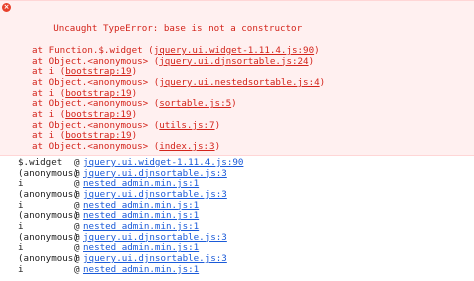  Describe the element at coordinates (234, 50) in the screenshot. I see `frame-source-link: jquery.ui.widget-1.11.4.js:90` at that location.